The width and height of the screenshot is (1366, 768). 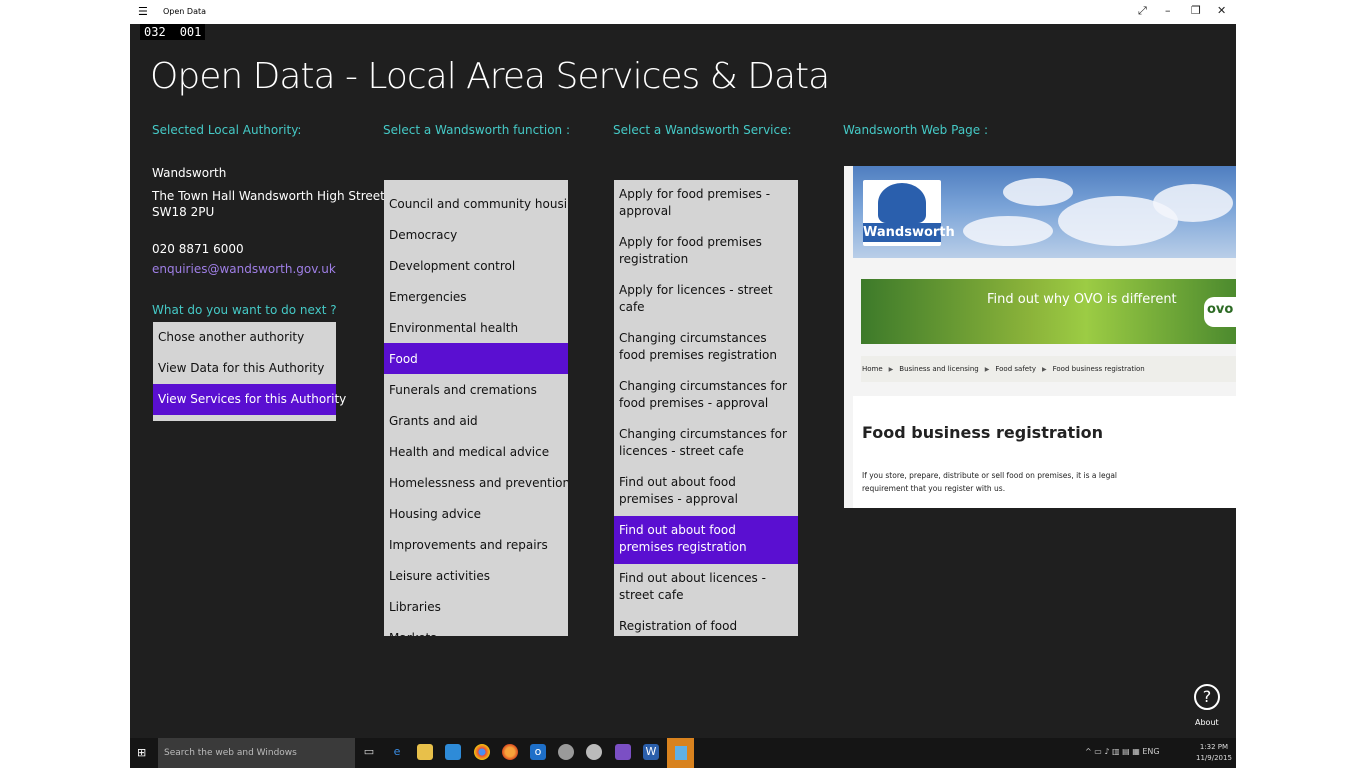 I want to click on function-list-item: Food, so click(x=476, y=358).